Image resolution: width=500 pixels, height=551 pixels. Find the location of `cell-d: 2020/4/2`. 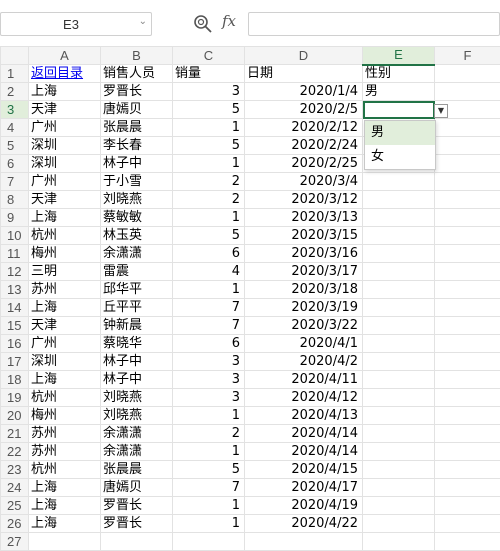

cell-d: 2020/4/2 is located at coordinates (304, 362).